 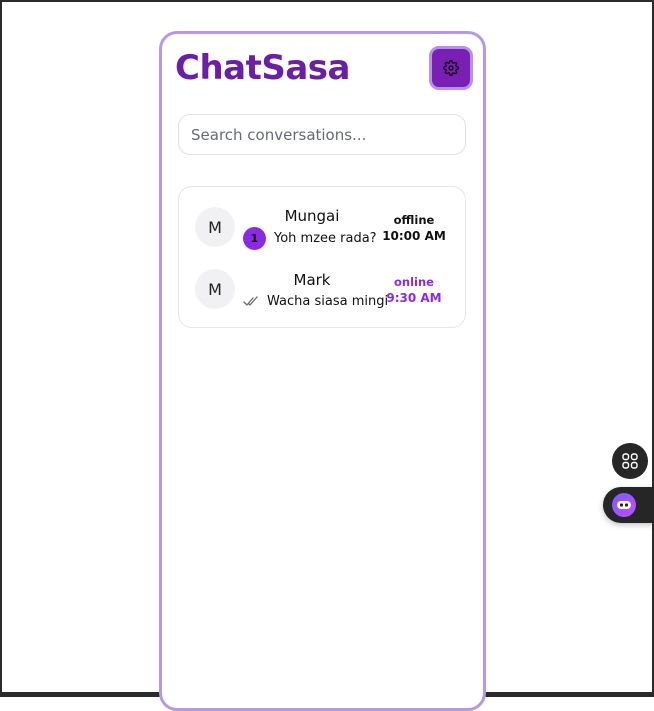 What do you see at coordinates (414, 220) in the screenshot?
I see `status-label: offline` at bounding box center [414, 220].